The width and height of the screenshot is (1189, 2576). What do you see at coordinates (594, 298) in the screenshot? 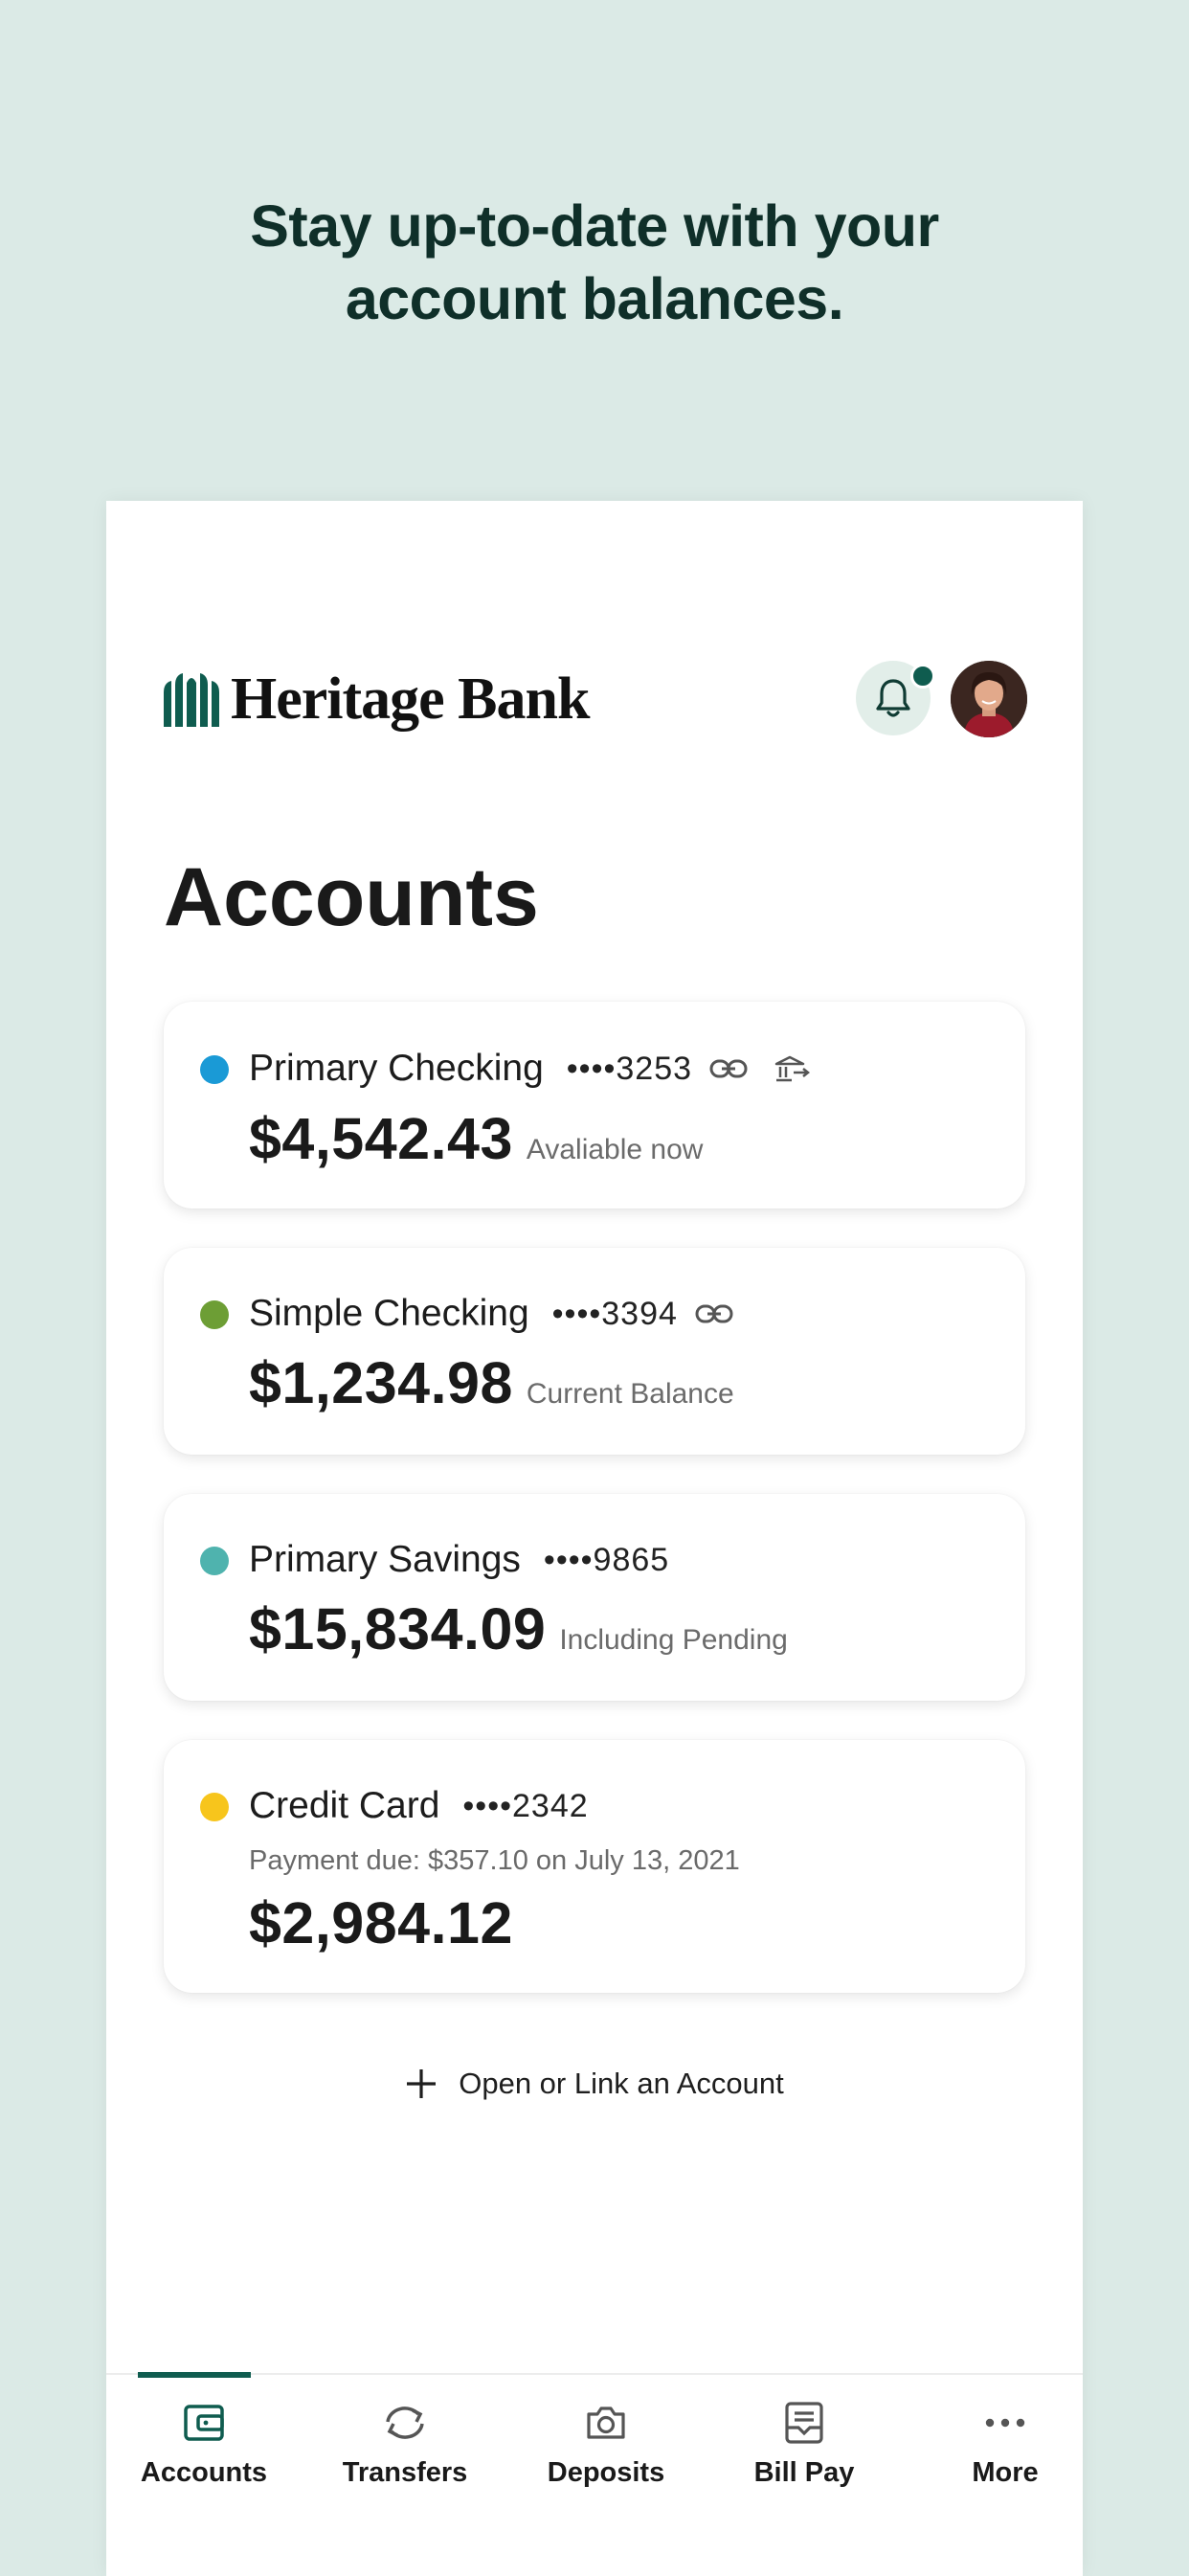
I see `promo-line-2: account balances.` at bounding box center [594, 298].